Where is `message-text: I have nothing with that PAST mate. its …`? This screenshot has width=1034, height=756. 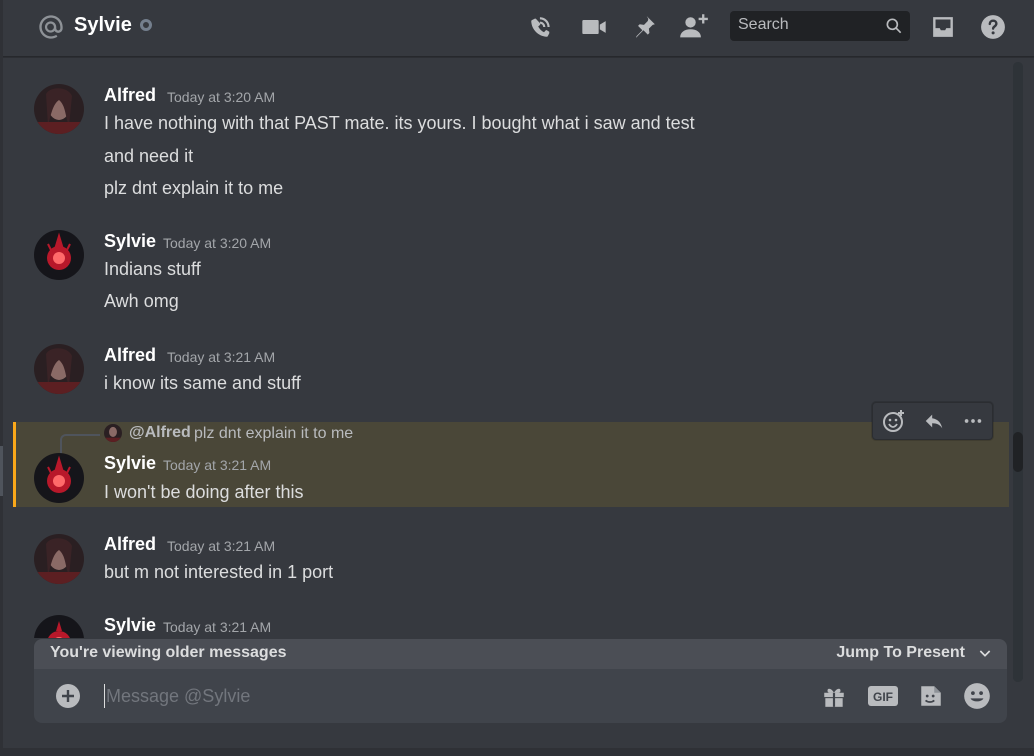
message-text: I have nothing with that PAST mate. its … is located at coordinates (399, 123).